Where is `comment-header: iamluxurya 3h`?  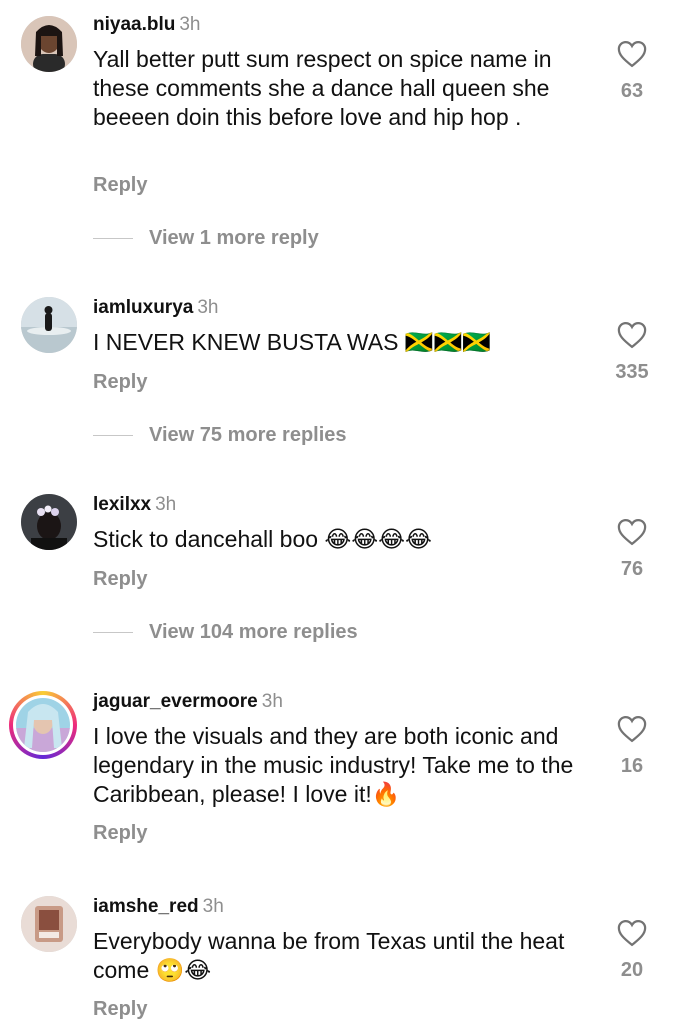
comment-header: iamluxurya 3h is located at coordinates (155, 308).